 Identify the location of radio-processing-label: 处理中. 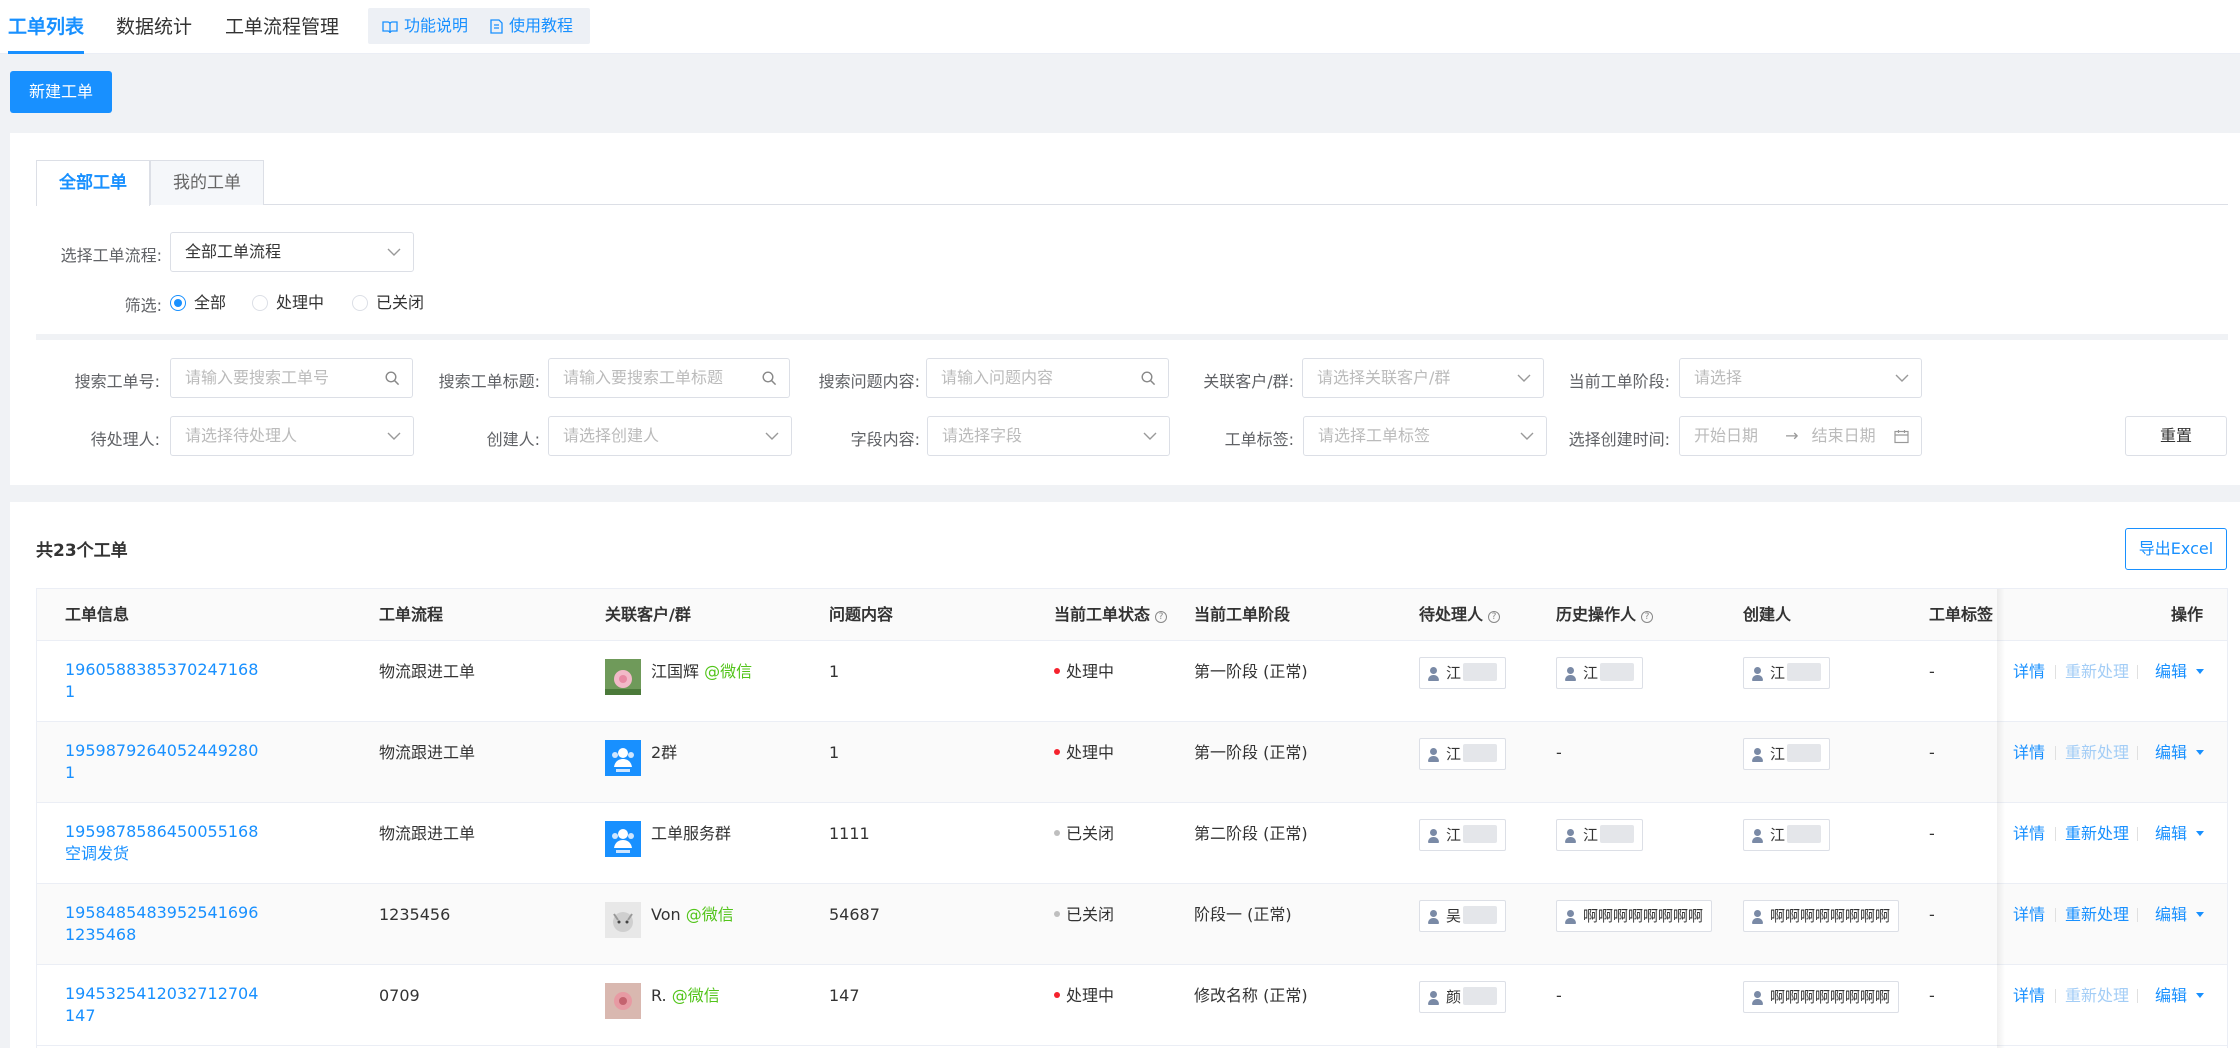
(300, 302).